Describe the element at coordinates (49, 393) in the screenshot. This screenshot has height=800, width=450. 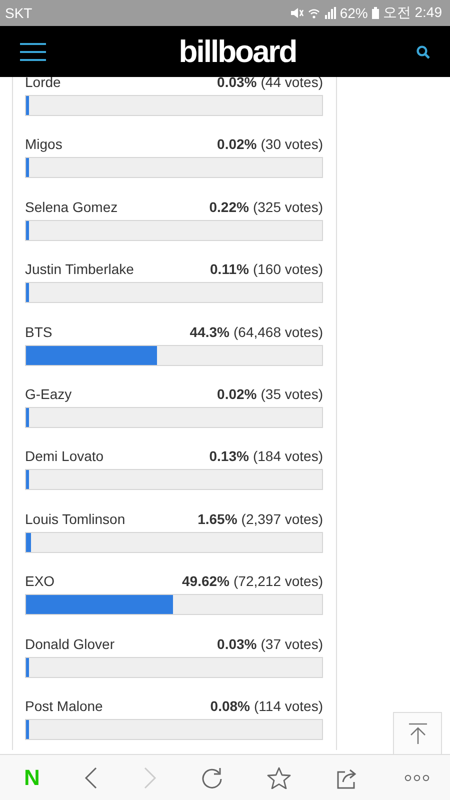
I see `candidate-name: G-Eazy` at that location.